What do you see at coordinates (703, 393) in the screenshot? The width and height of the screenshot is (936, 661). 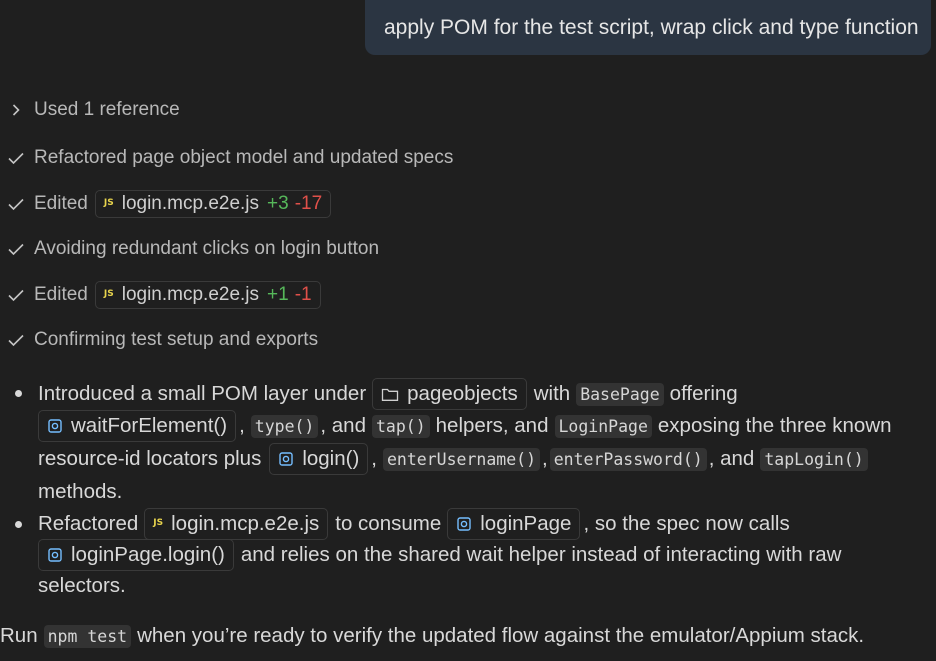 I see `text: offering` at bounding box center [703, 393].